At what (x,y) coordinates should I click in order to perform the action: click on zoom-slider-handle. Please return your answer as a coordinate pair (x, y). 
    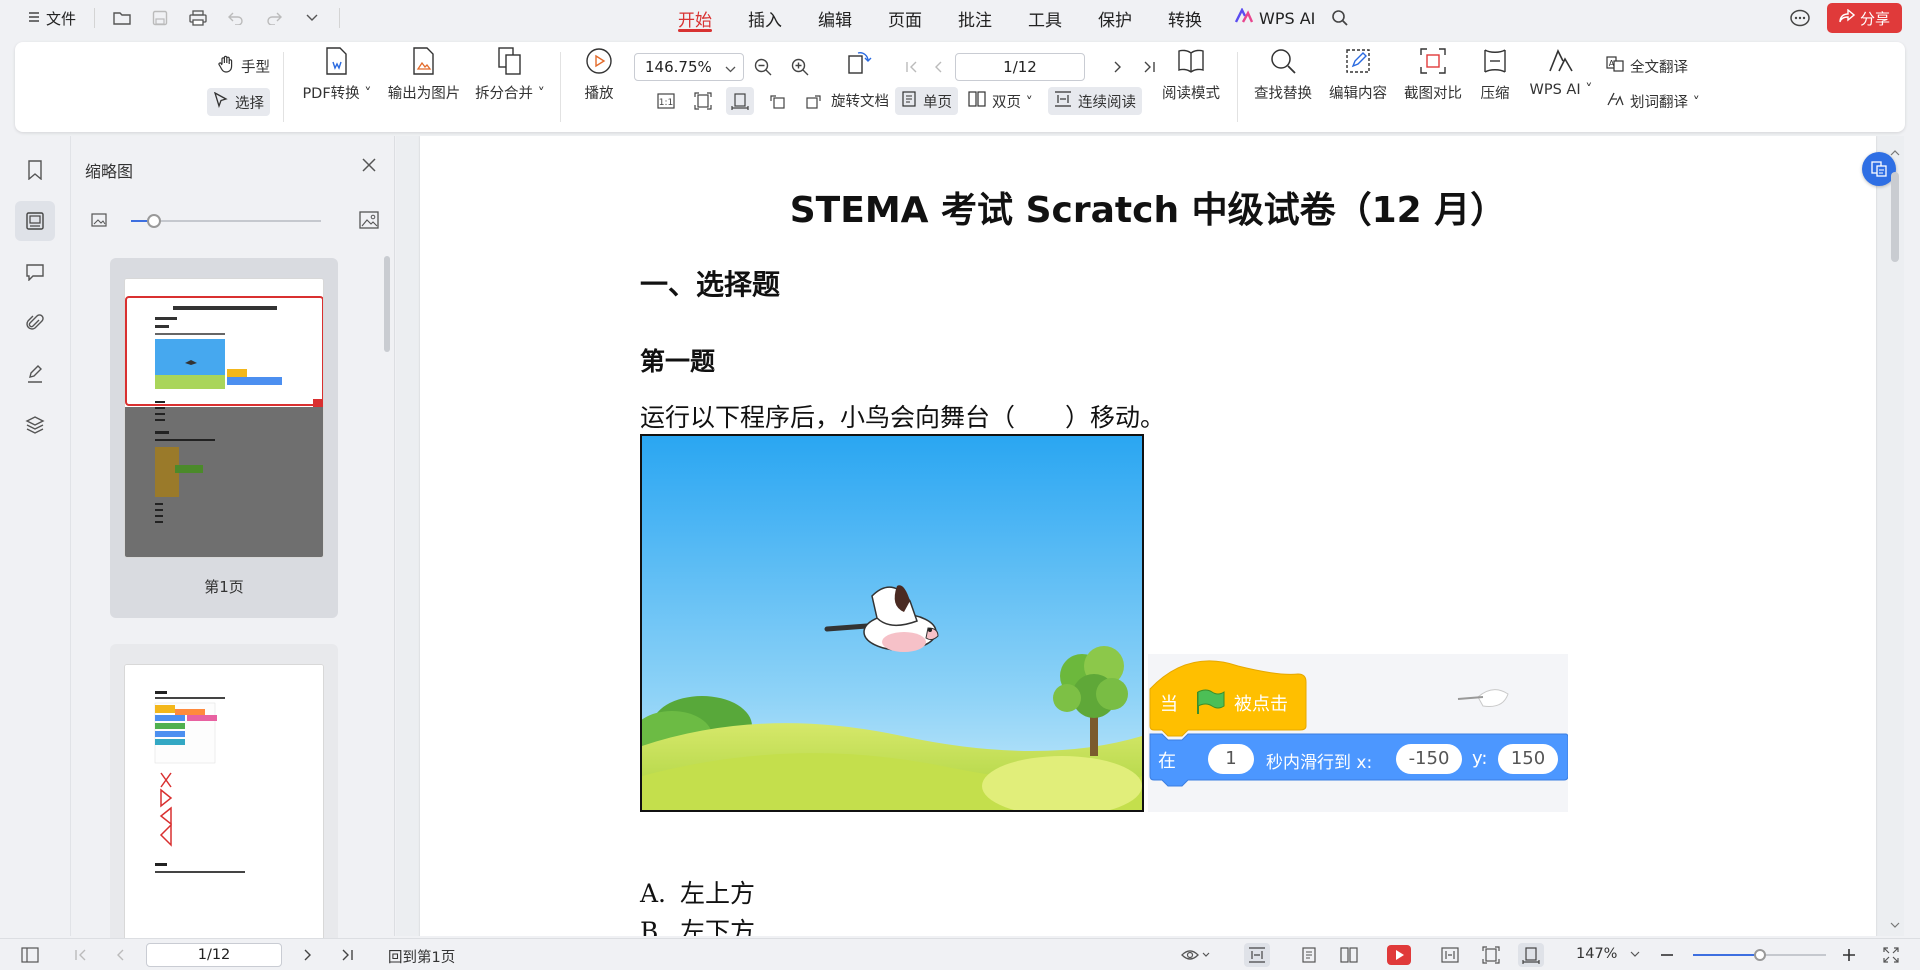
    Looking at the image, I should click on (1759, 955).